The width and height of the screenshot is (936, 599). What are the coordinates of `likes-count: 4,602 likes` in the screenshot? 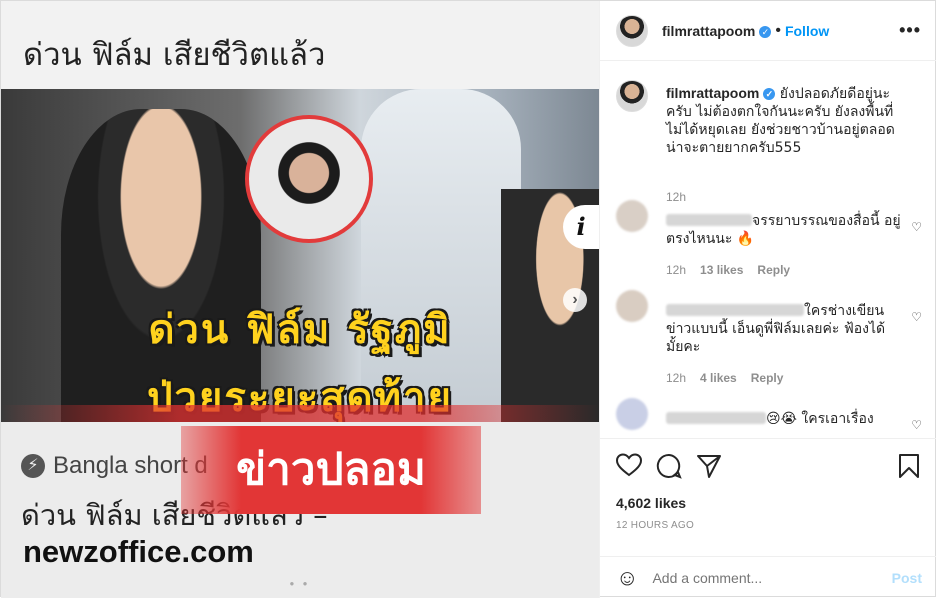 It's located at (651, 503).